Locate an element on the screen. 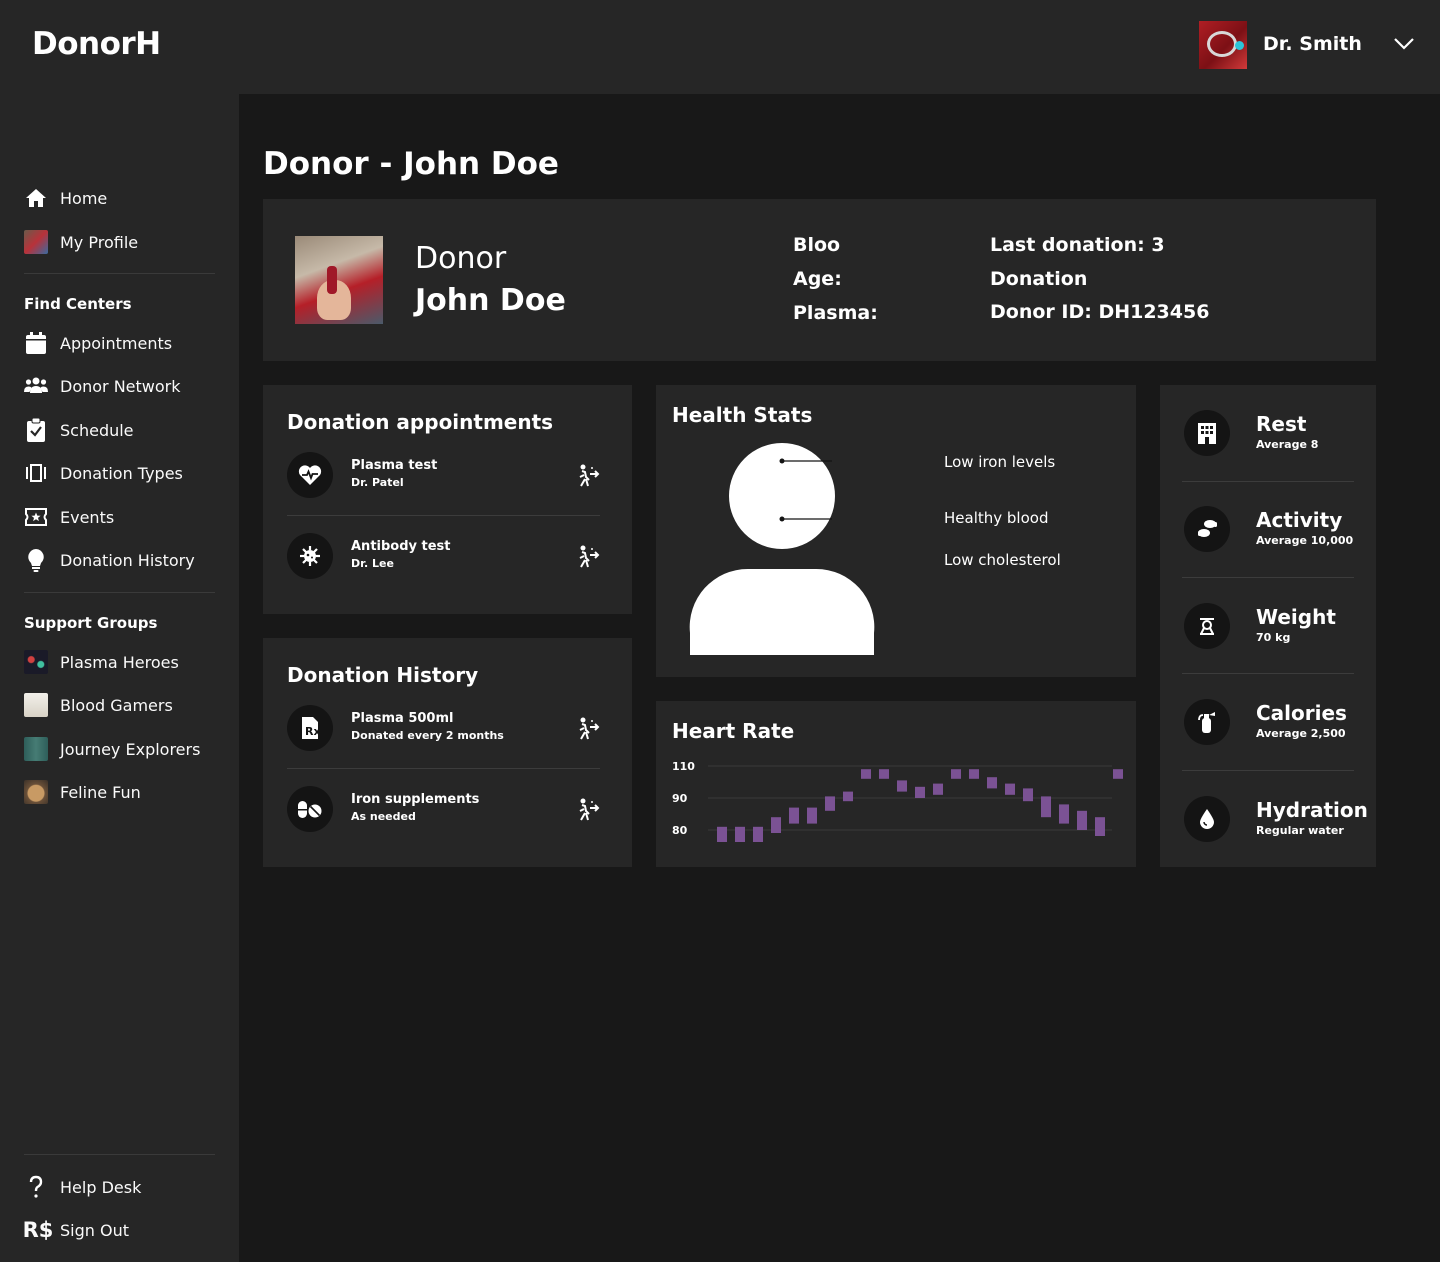 This screenshot has height=1262, width=1440. sidebar-item-label: Home is located at coordinates (84, 198).